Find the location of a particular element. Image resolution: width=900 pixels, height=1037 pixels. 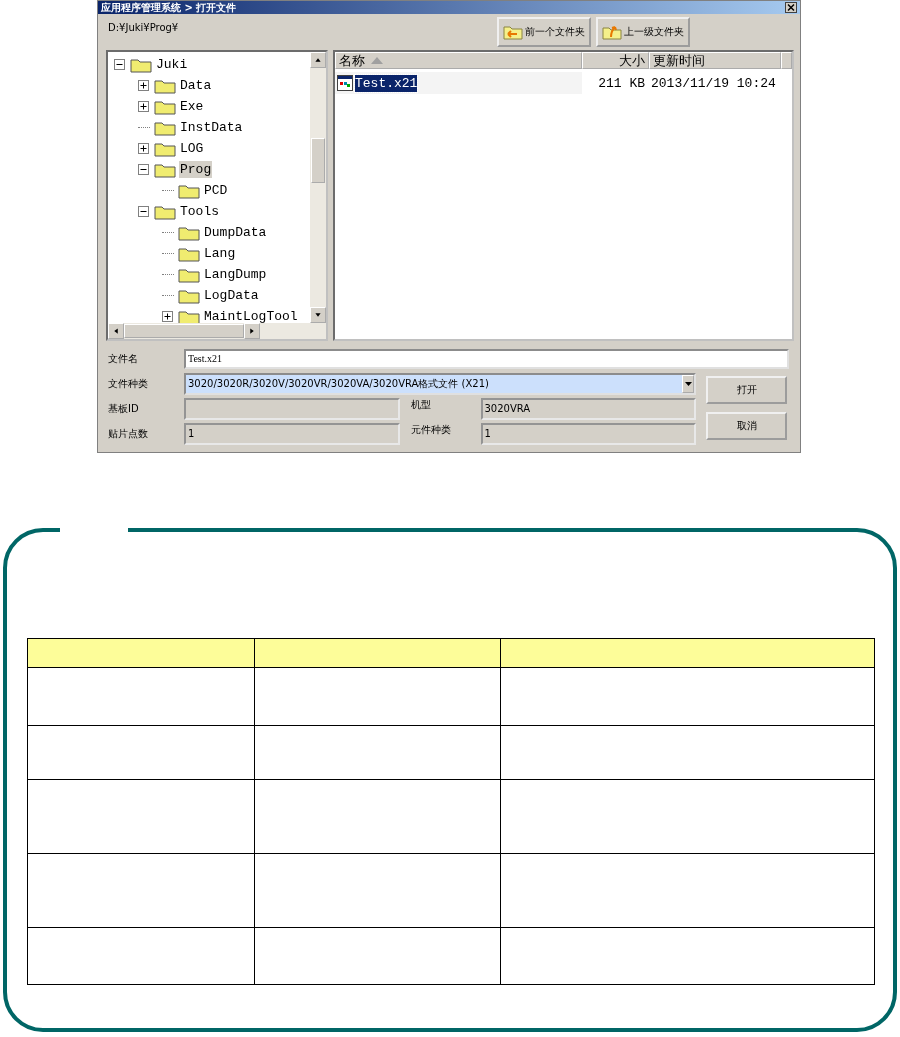

scroll-right-icon is located at coordinates (252, 331).